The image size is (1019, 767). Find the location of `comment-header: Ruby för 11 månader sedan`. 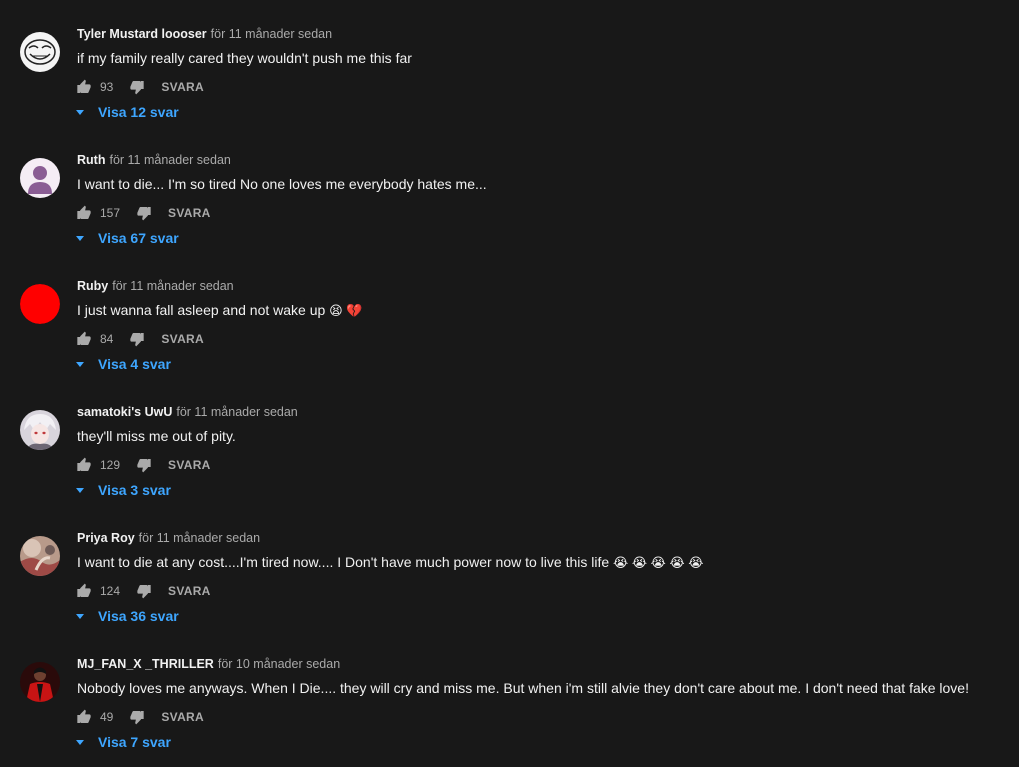

comment-header: Ruby för 11 månader sedan is located at coordinates (155, 286).